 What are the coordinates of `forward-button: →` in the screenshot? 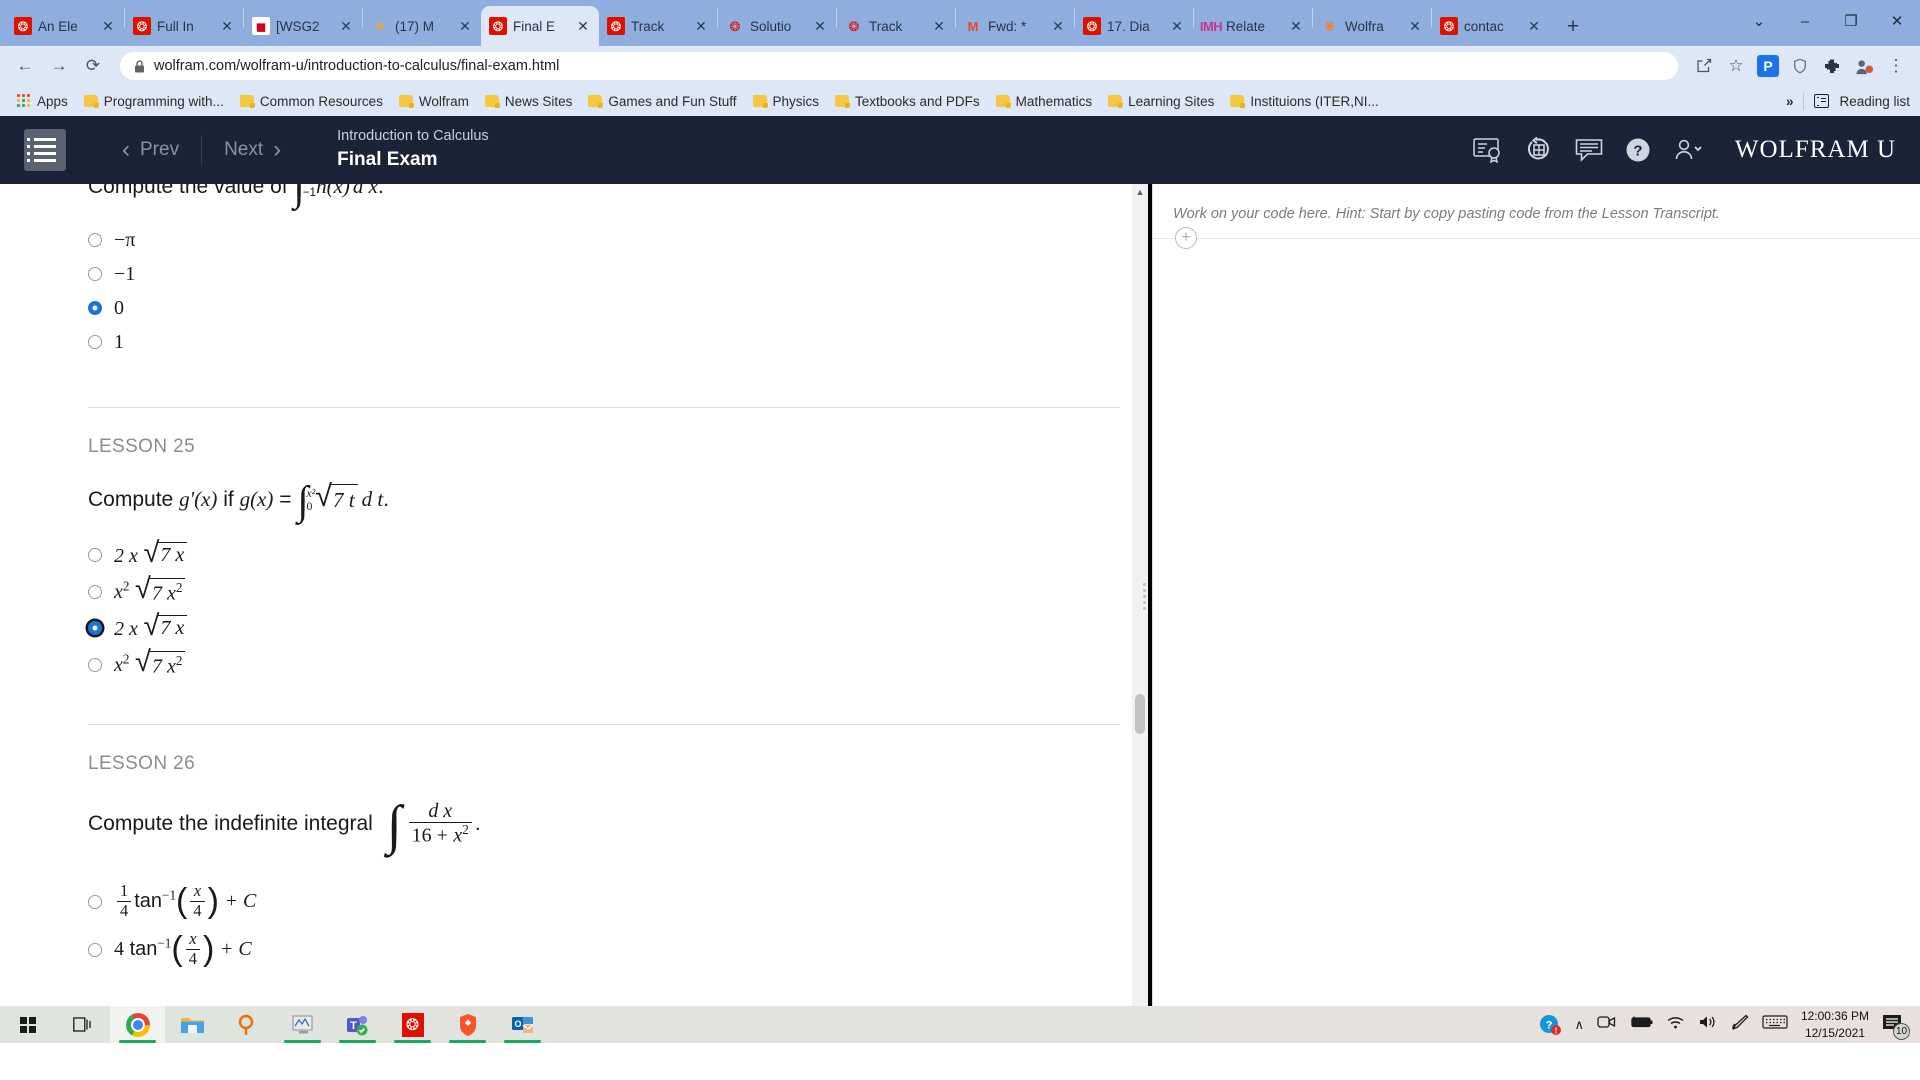 It's located at (59, 66).